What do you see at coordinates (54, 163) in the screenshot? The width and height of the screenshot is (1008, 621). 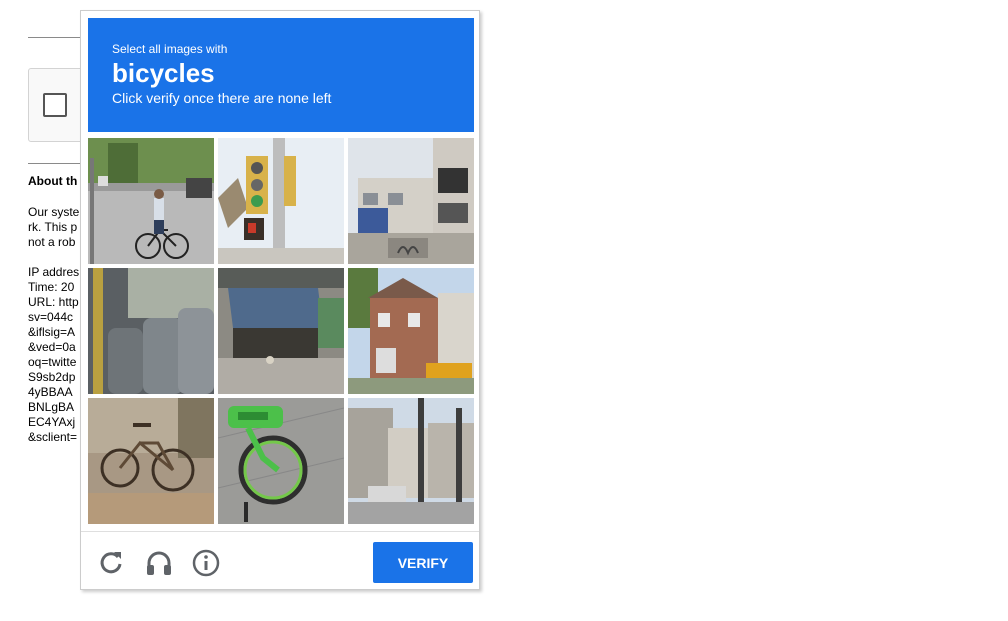 I see `middle-divider` at bounding box center [54, 163].